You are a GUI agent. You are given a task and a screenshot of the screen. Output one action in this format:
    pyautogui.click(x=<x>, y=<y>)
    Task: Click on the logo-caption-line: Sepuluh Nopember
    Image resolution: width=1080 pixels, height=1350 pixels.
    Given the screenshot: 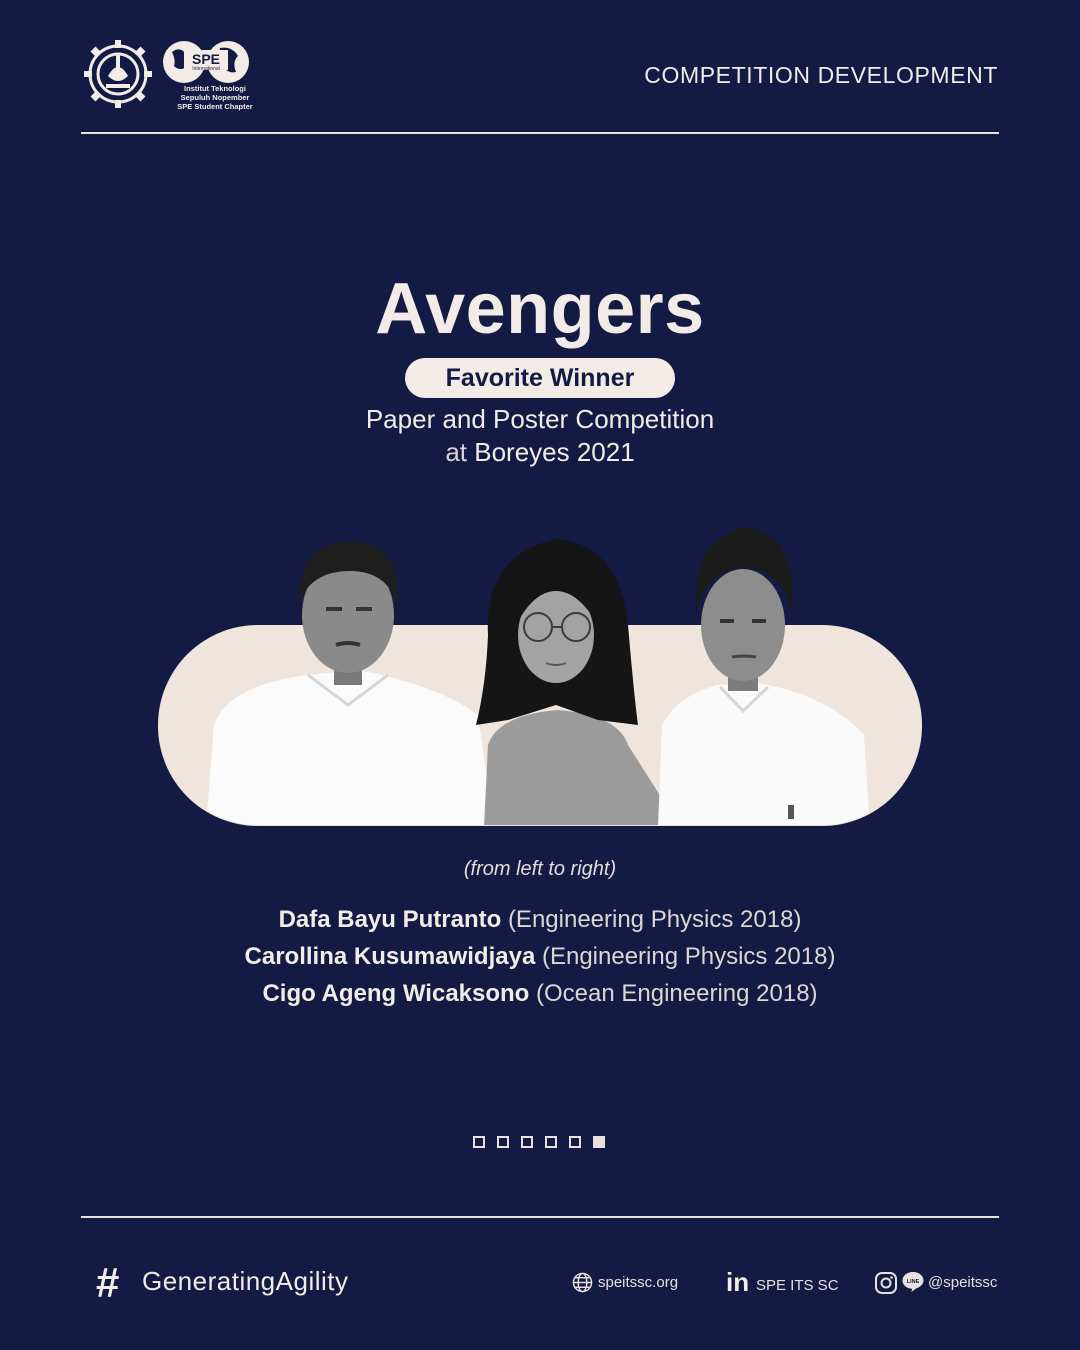 What is the action you would take?
    pyautogui.click(x=215, y=97)
    